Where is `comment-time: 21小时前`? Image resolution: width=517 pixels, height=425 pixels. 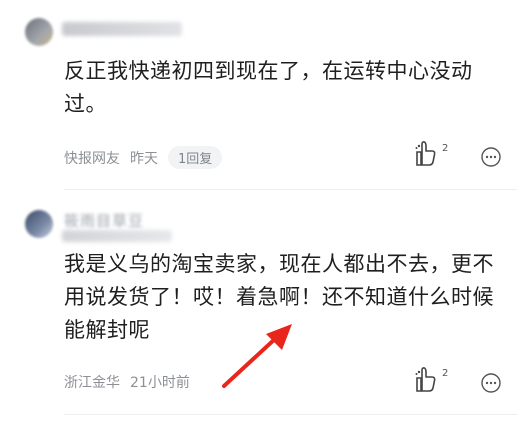
comment-time: 21小时前 is located at coordinates (160, 383).